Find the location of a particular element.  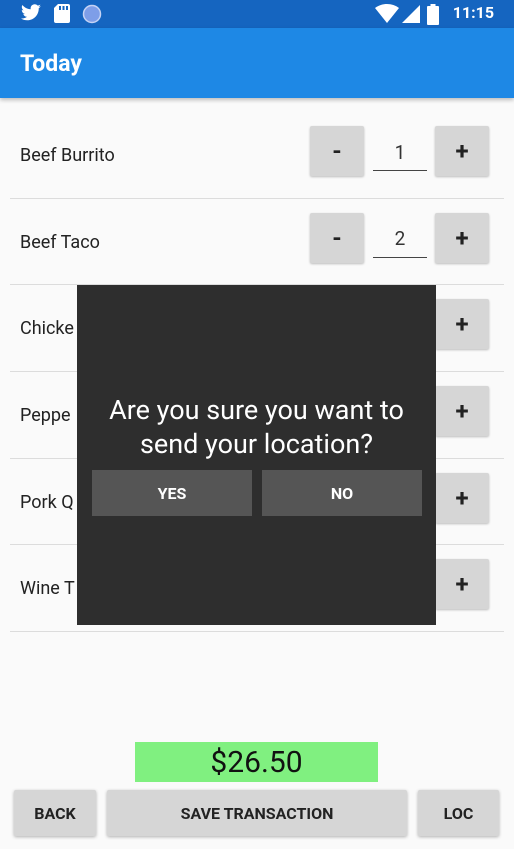

item-name: Wine T is located at coordinates (47, 589).